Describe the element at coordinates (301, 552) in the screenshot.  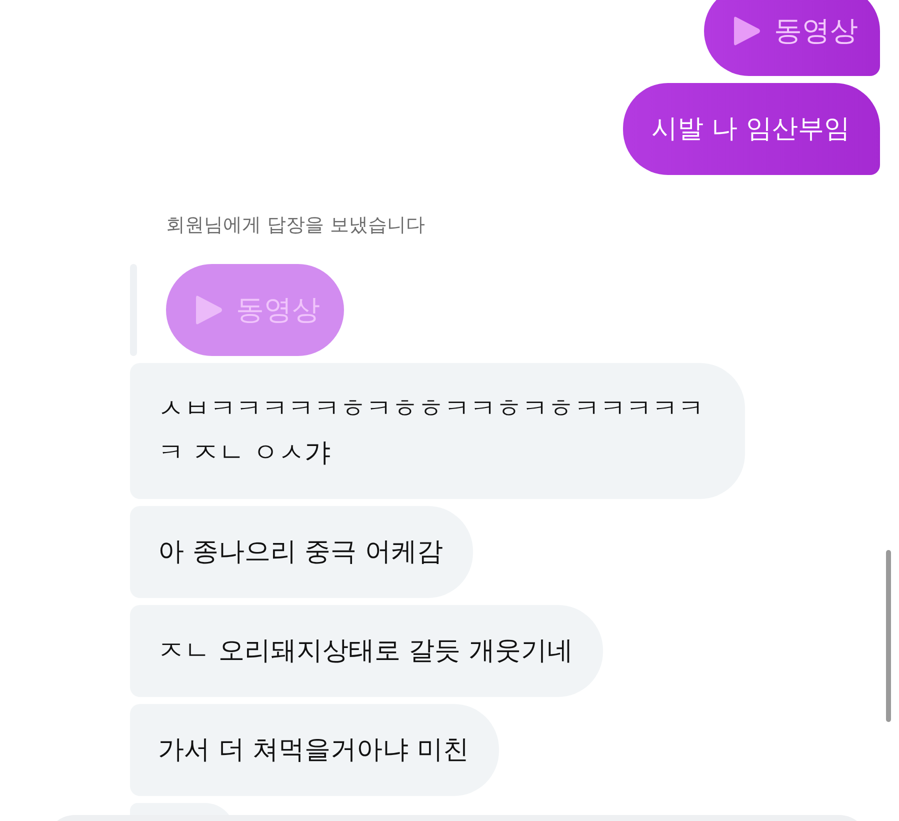
I see `message-bubble: 아 종나으리 중극 어케감` at that location.